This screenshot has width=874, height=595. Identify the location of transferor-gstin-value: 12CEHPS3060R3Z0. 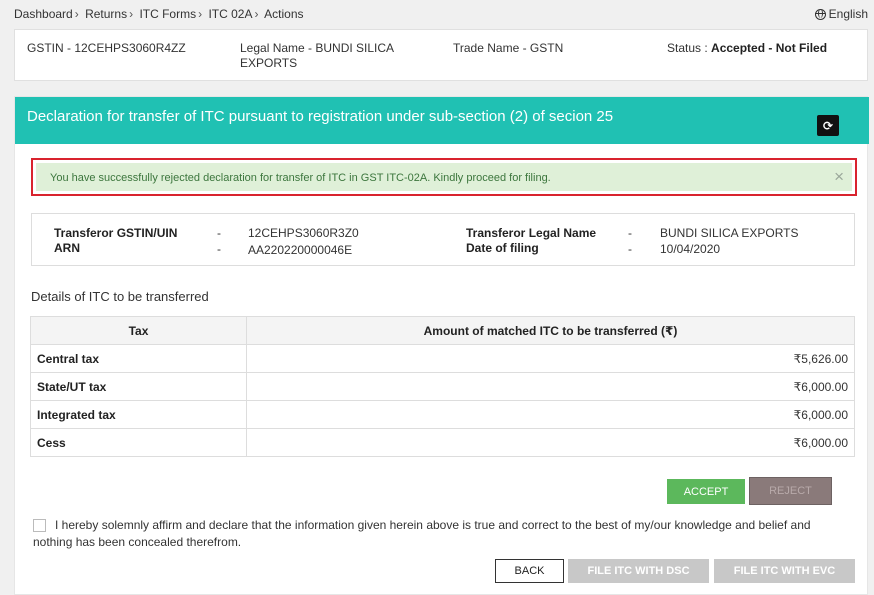
(303, 233).